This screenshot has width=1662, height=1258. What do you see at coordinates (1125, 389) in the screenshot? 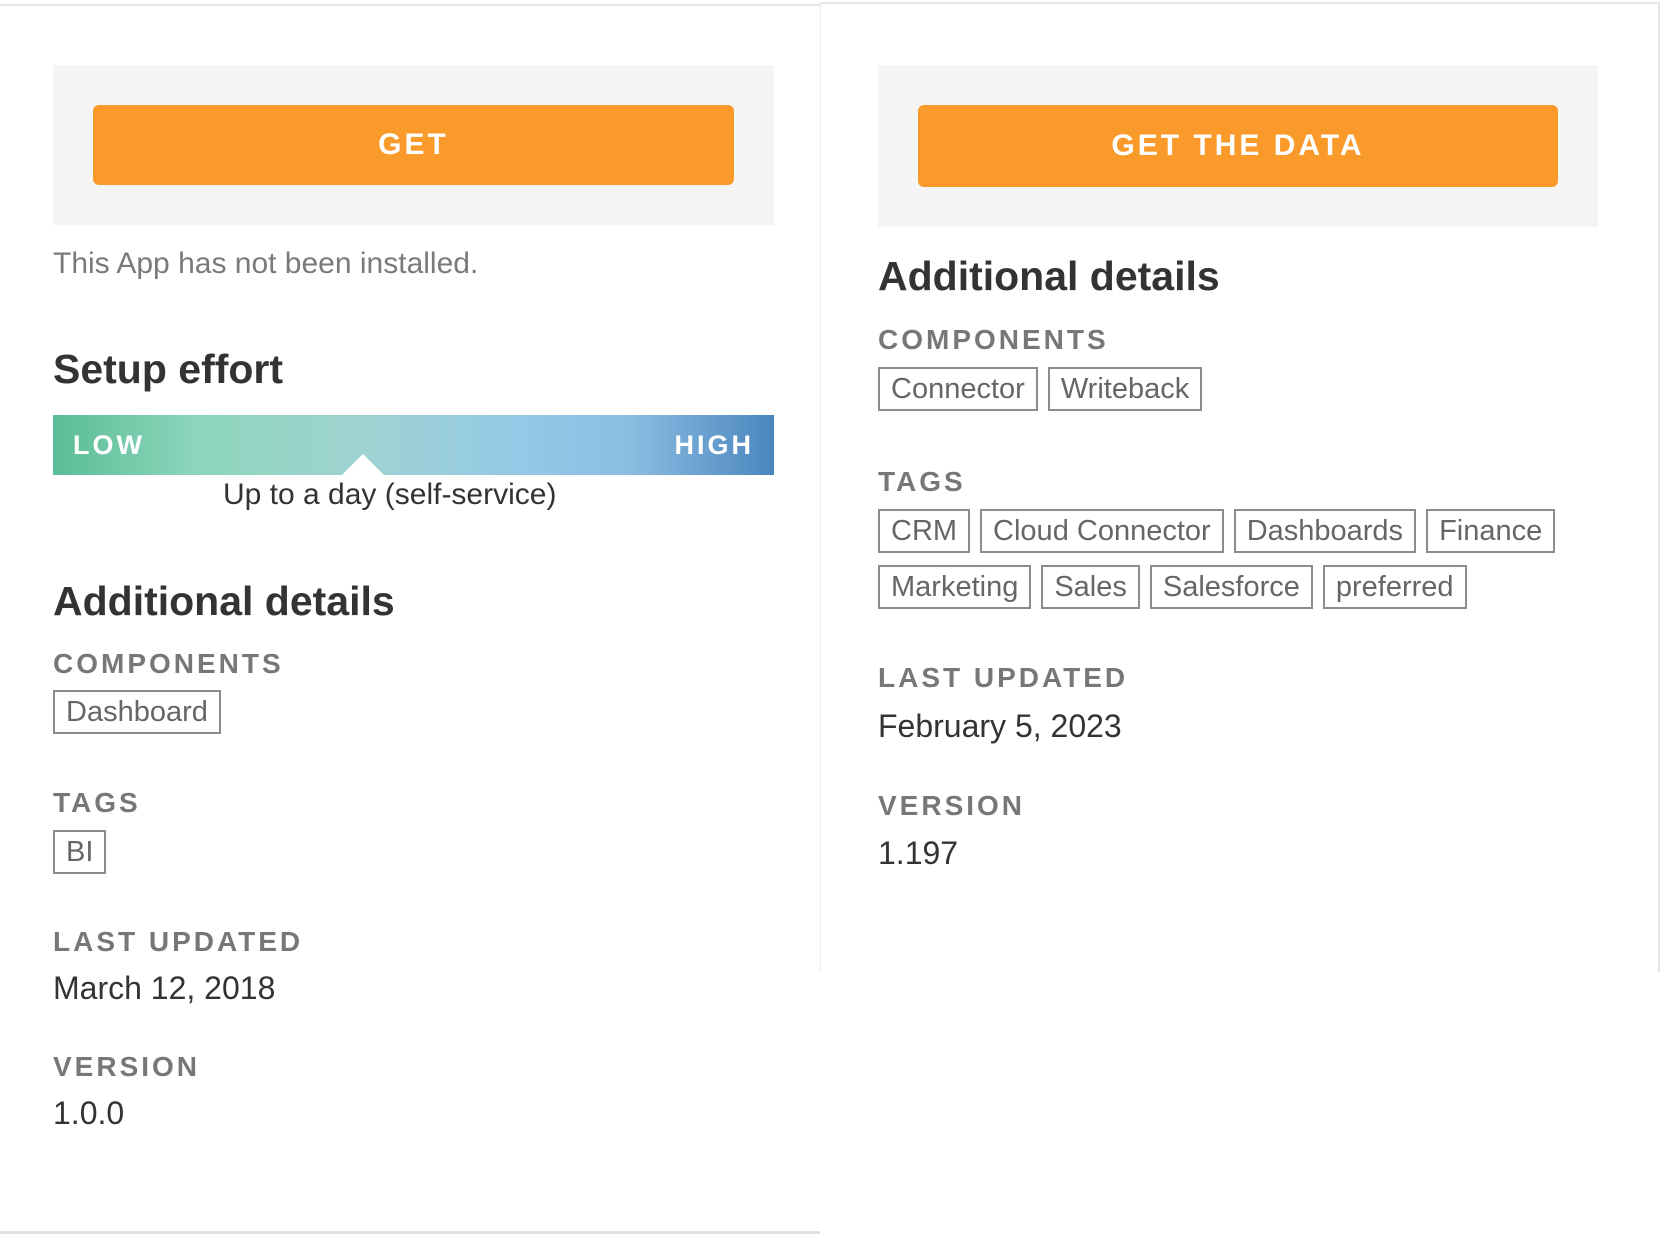
I see `component-chip: Writeback` at bounding box center [1125, 389].